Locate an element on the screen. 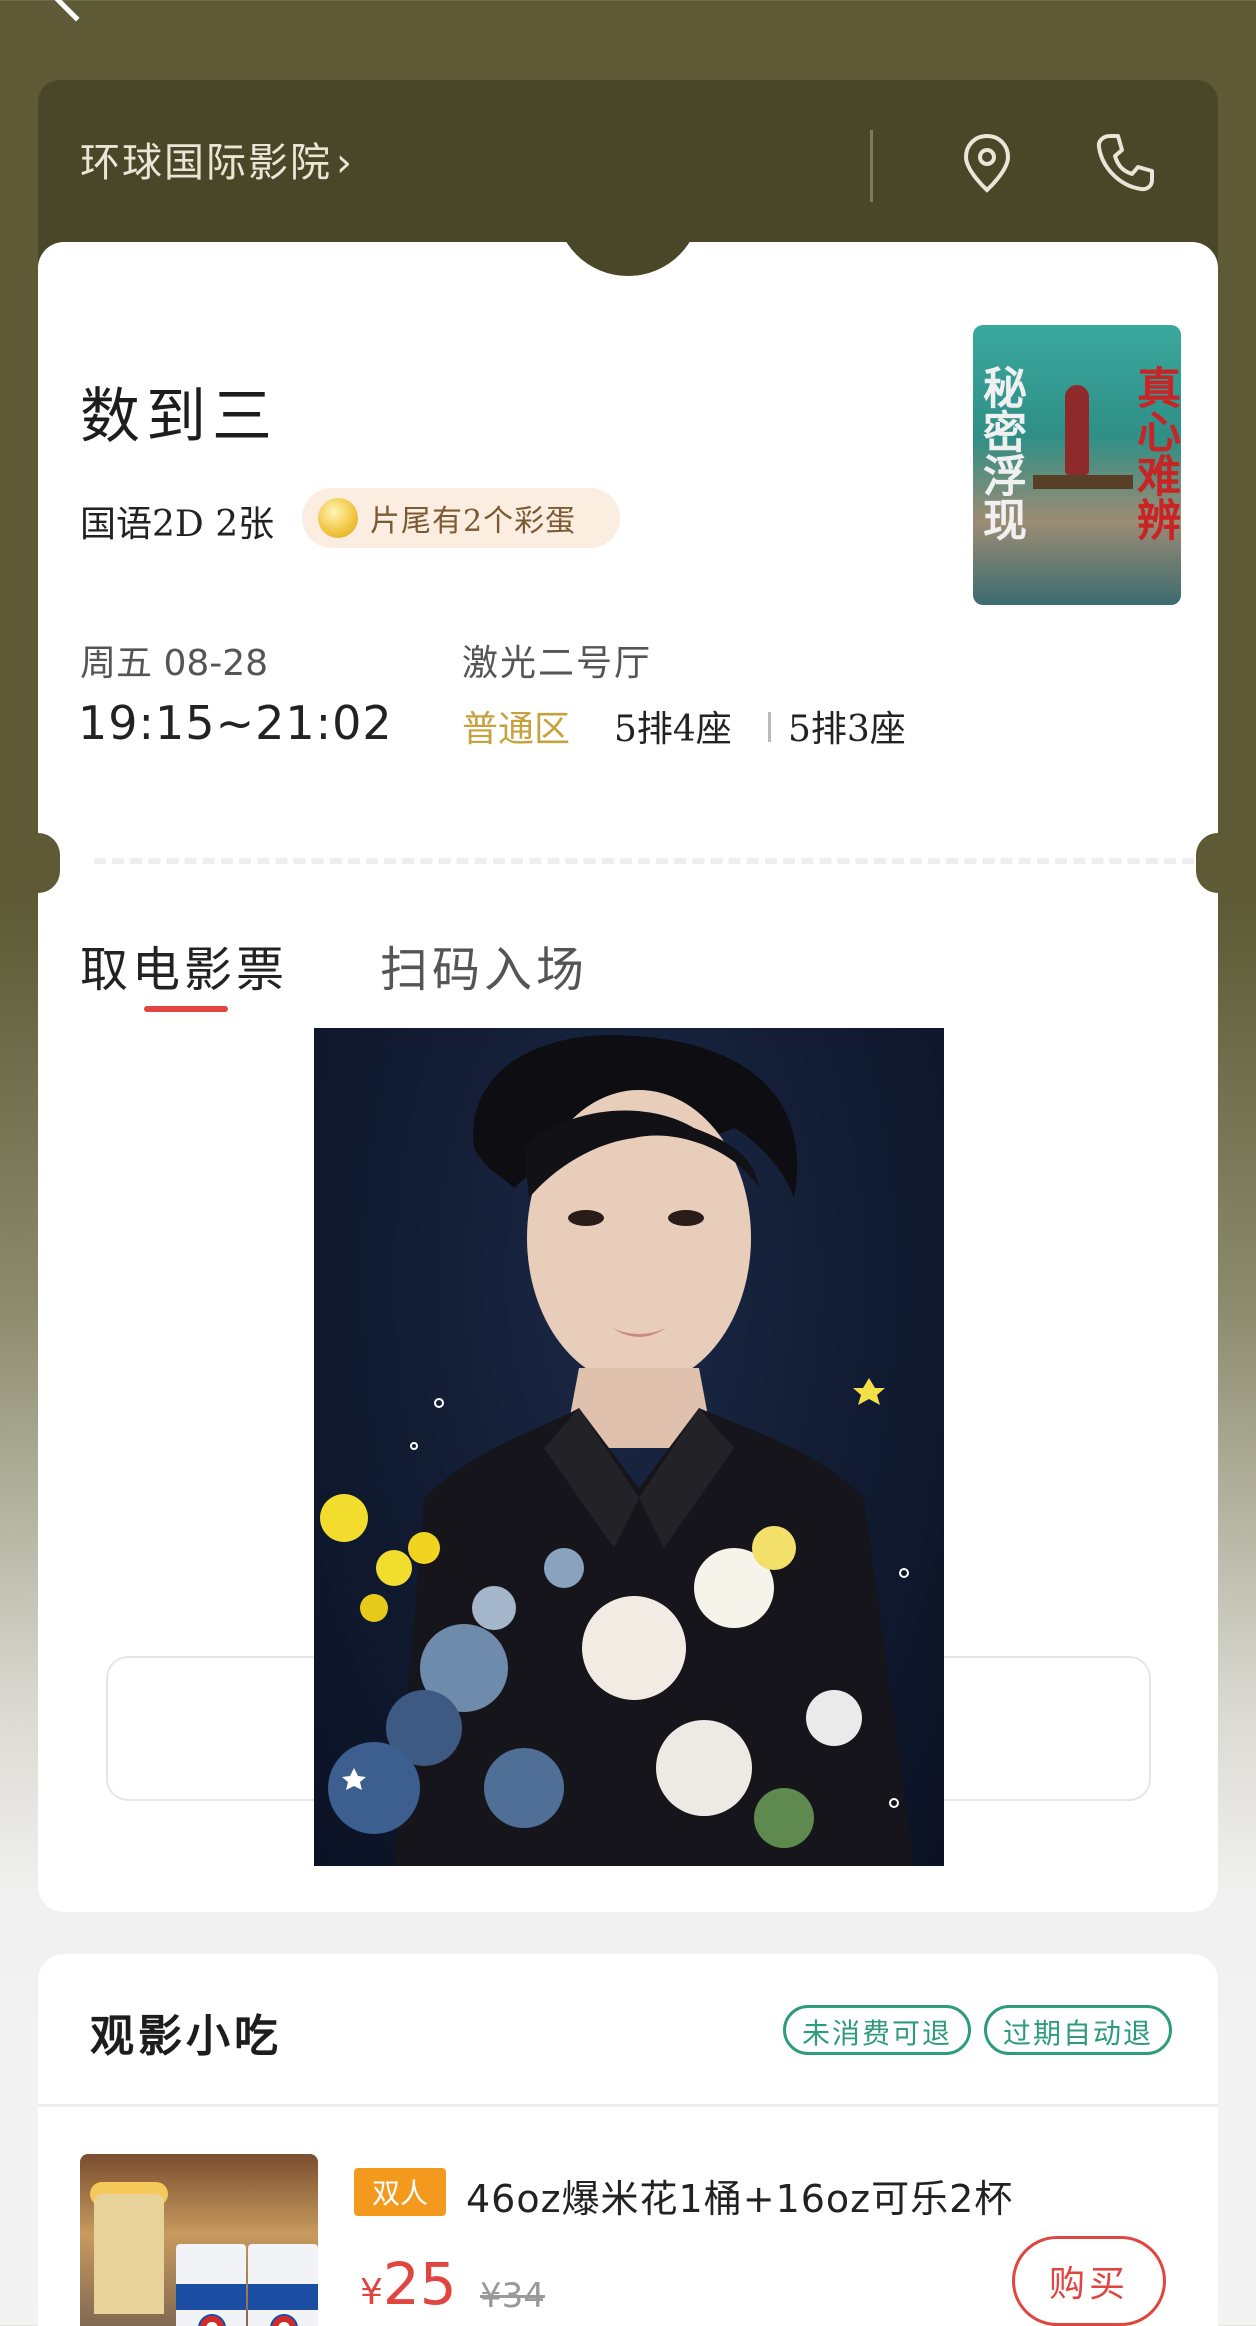 The height and width of the screenshot is (2326, 1256). cinema-name: 环球国际影院 is located at coordinates (206, 163).